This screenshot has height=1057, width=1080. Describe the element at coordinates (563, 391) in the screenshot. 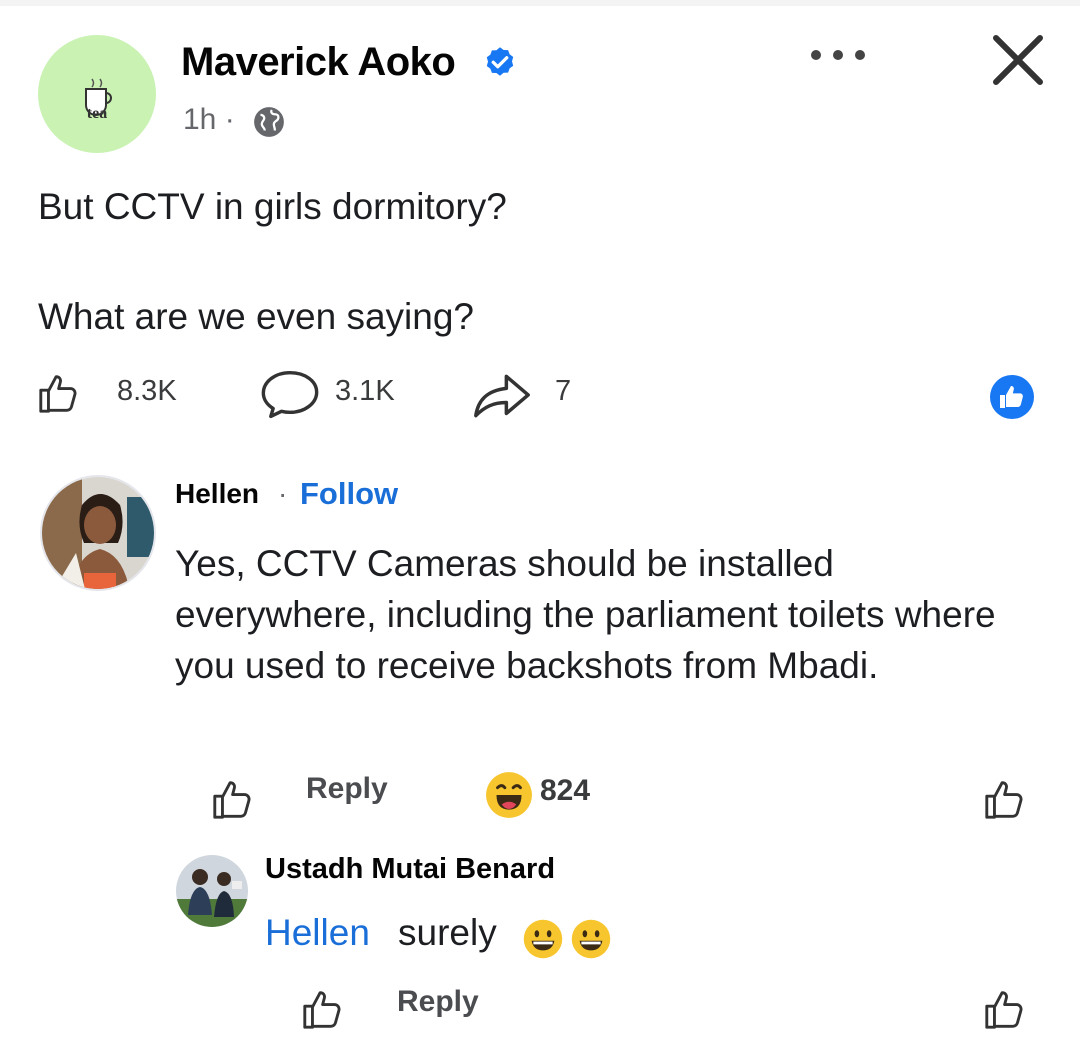

I see `share-count: 7` at that location.